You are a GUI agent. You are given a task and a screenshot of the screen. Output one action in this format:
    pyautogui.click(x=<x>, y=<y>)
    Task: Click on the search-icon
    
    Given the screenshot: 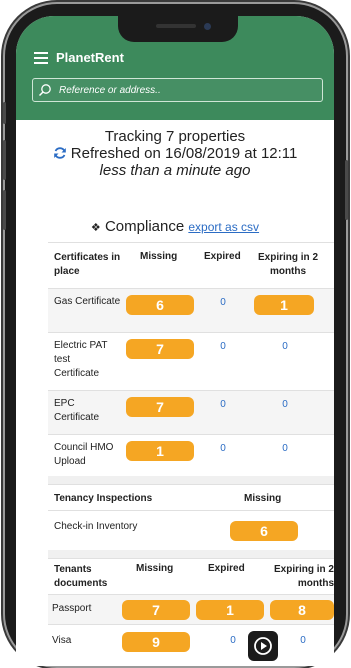 What is the action you would take?
    pyautogui.click(x=44, y=90)
    